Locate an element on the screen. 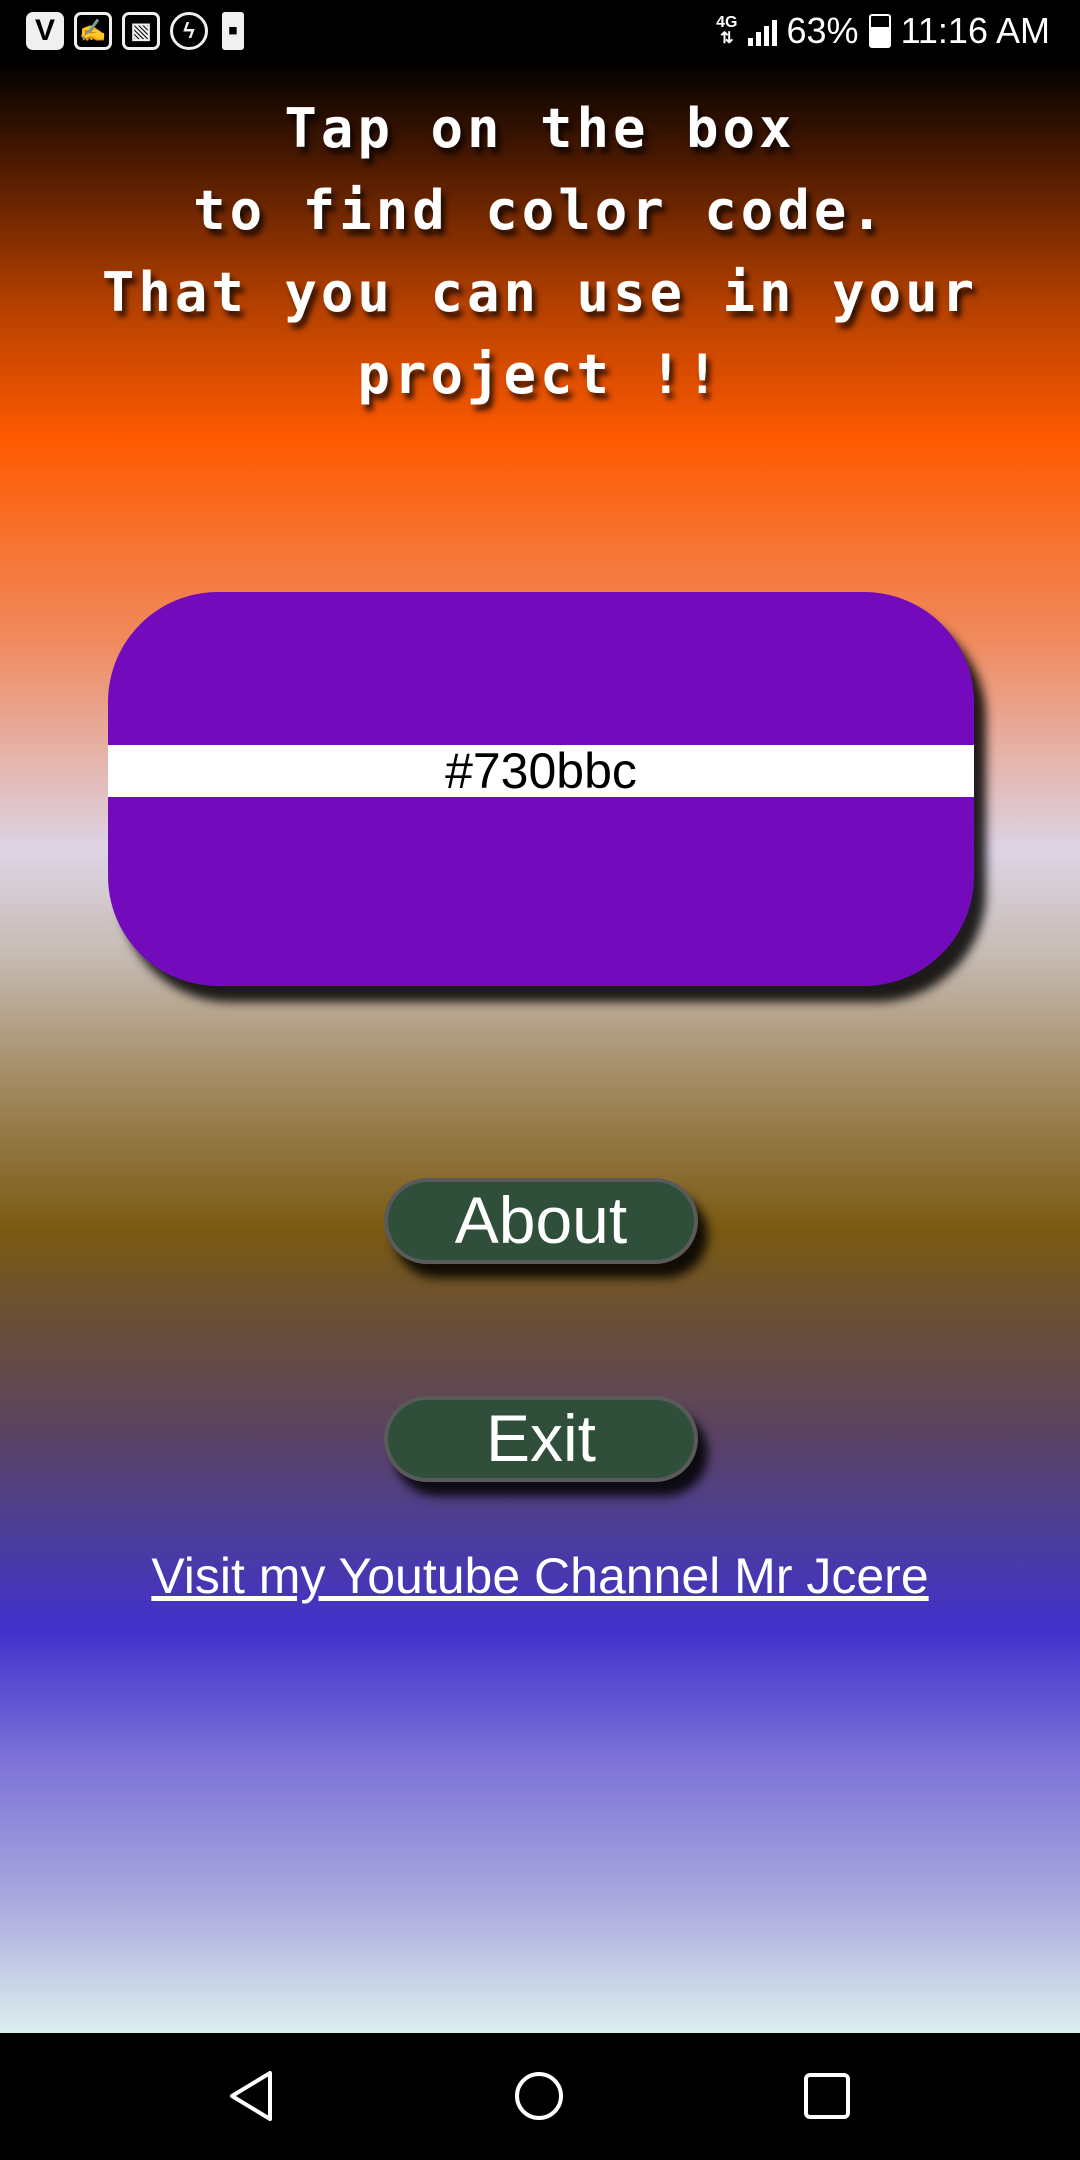  instructions-line-2: to find color code. is located at coordinates (540, 210).